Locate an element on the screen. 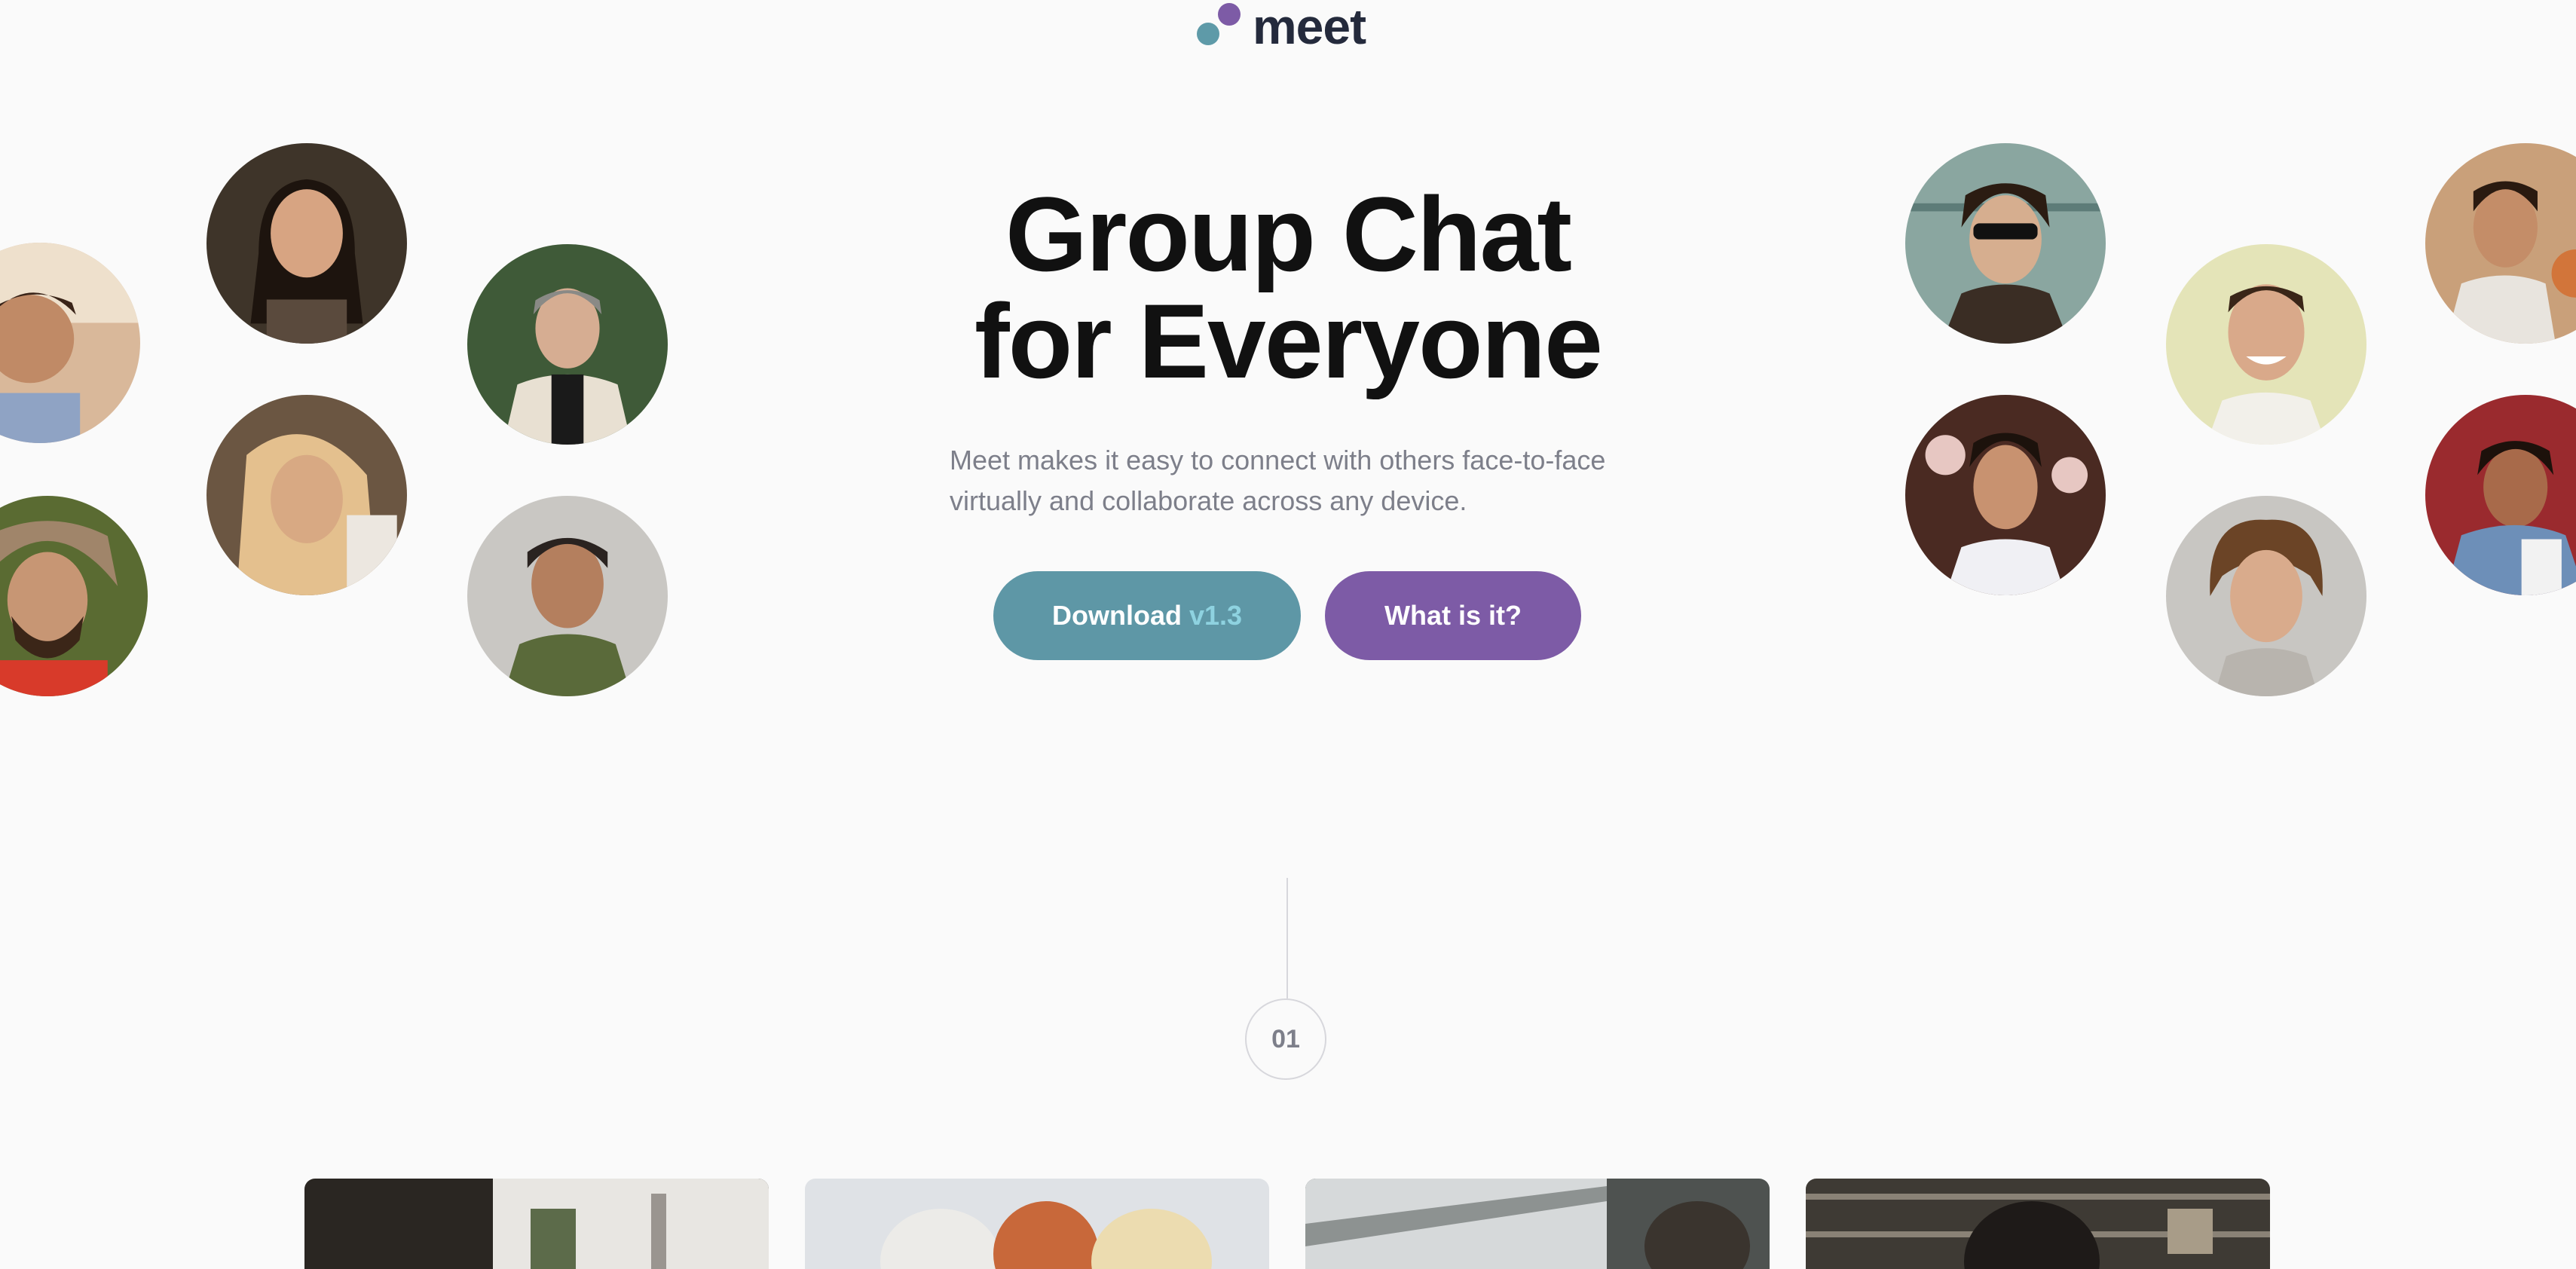 Image resolution: width=2576 pixels, height=1269 pixels. hero-title-line2: for Everyone is located at coordinates (1288, 341).